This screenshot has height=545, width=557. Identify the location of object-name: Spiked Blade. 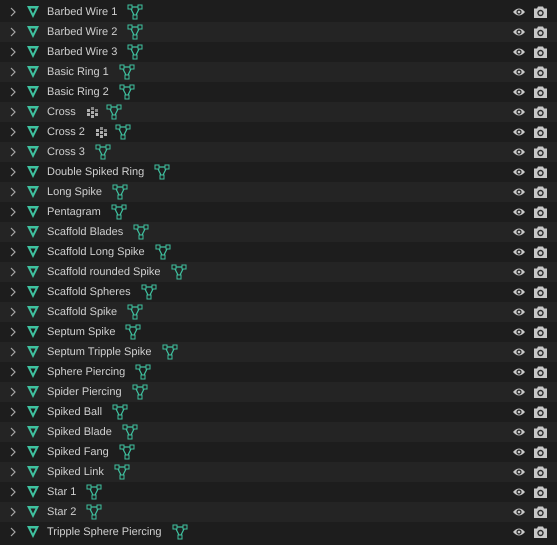
(79, 432).